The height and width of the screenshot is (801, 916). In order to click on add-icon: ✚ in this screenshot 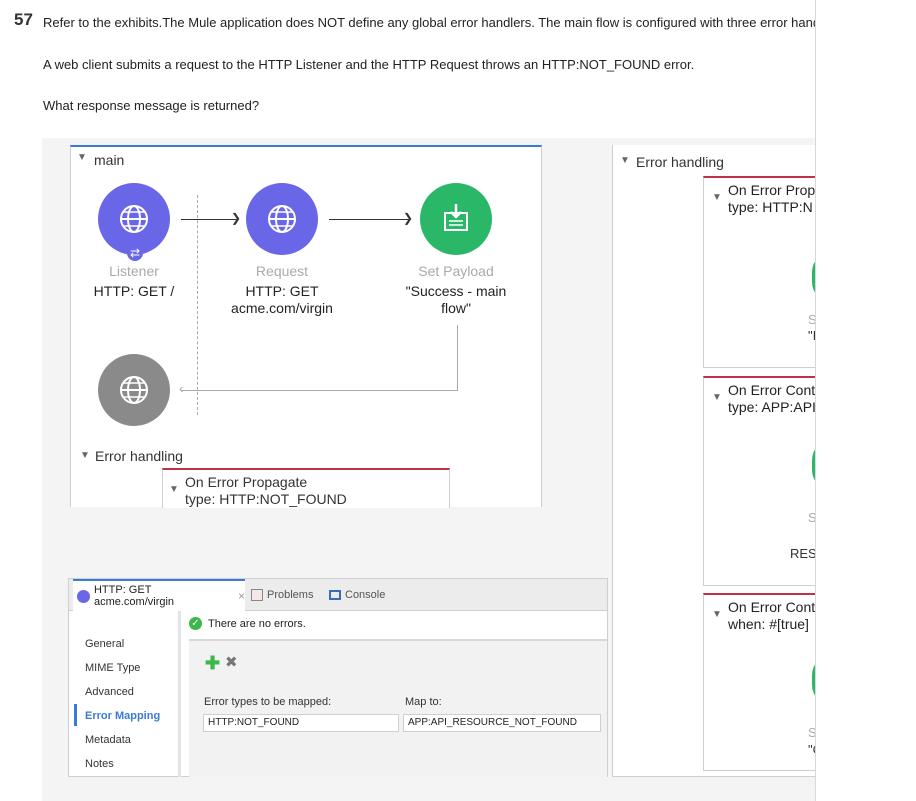, I will do `click(212, 663)`.